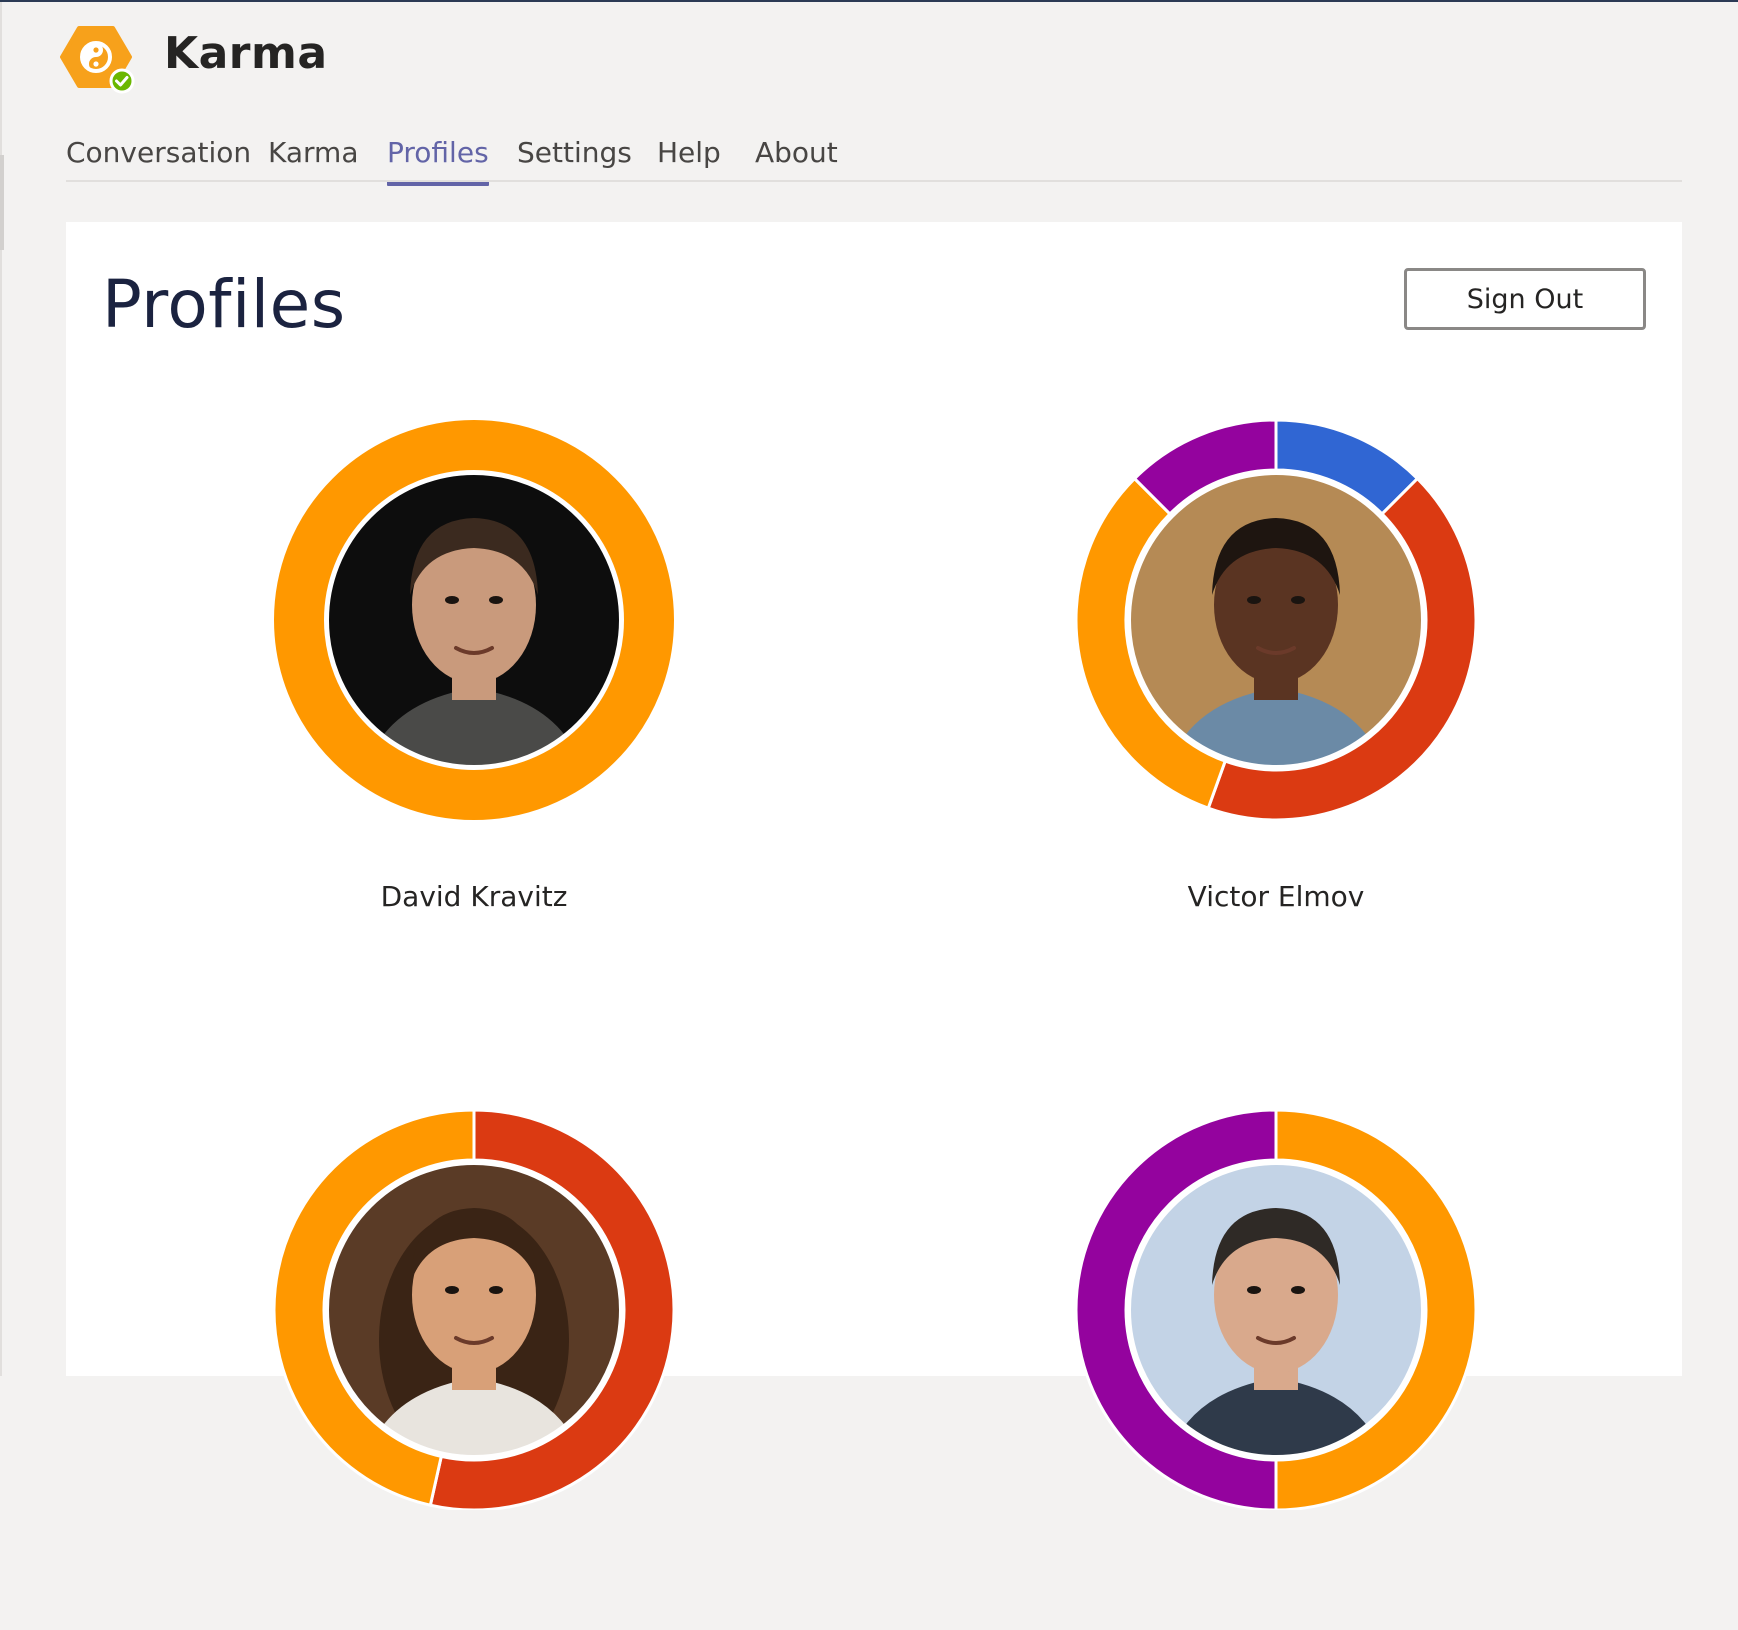 The height and width of the screenshot is (1630, 1738). I want to click on yin-yang-hexagon-icon, so click(97, 60).